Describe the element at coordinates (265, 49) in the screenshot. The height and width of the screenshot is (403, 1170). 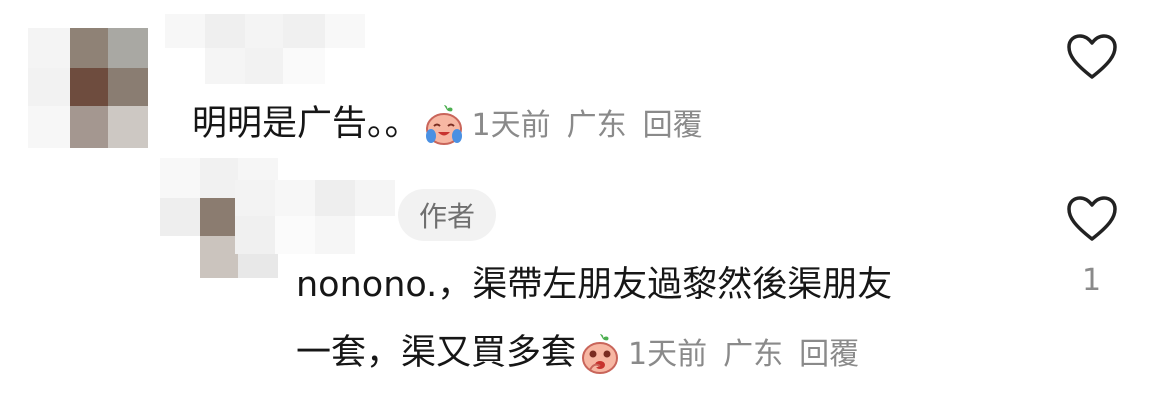
I see `username` at that location.